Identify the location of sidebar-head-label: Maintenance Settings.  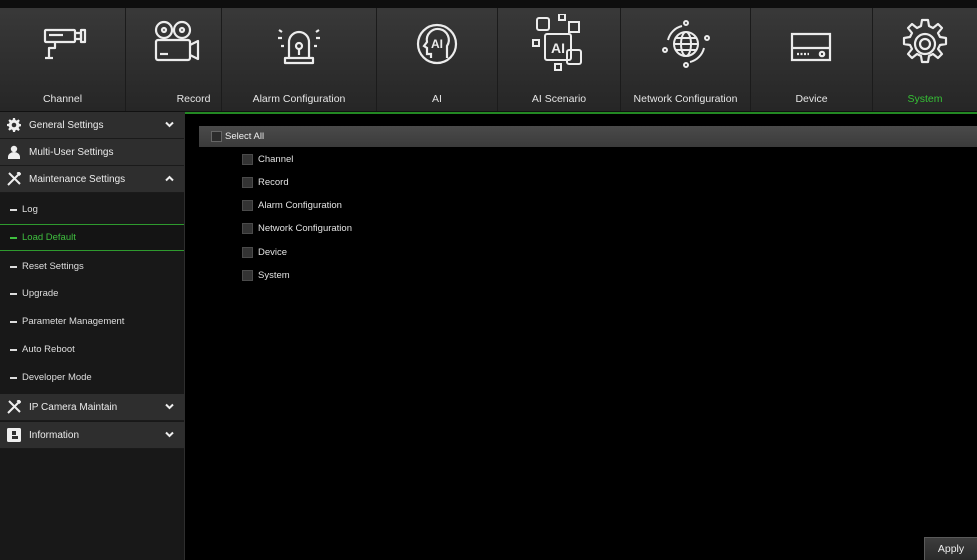
(77, 179).